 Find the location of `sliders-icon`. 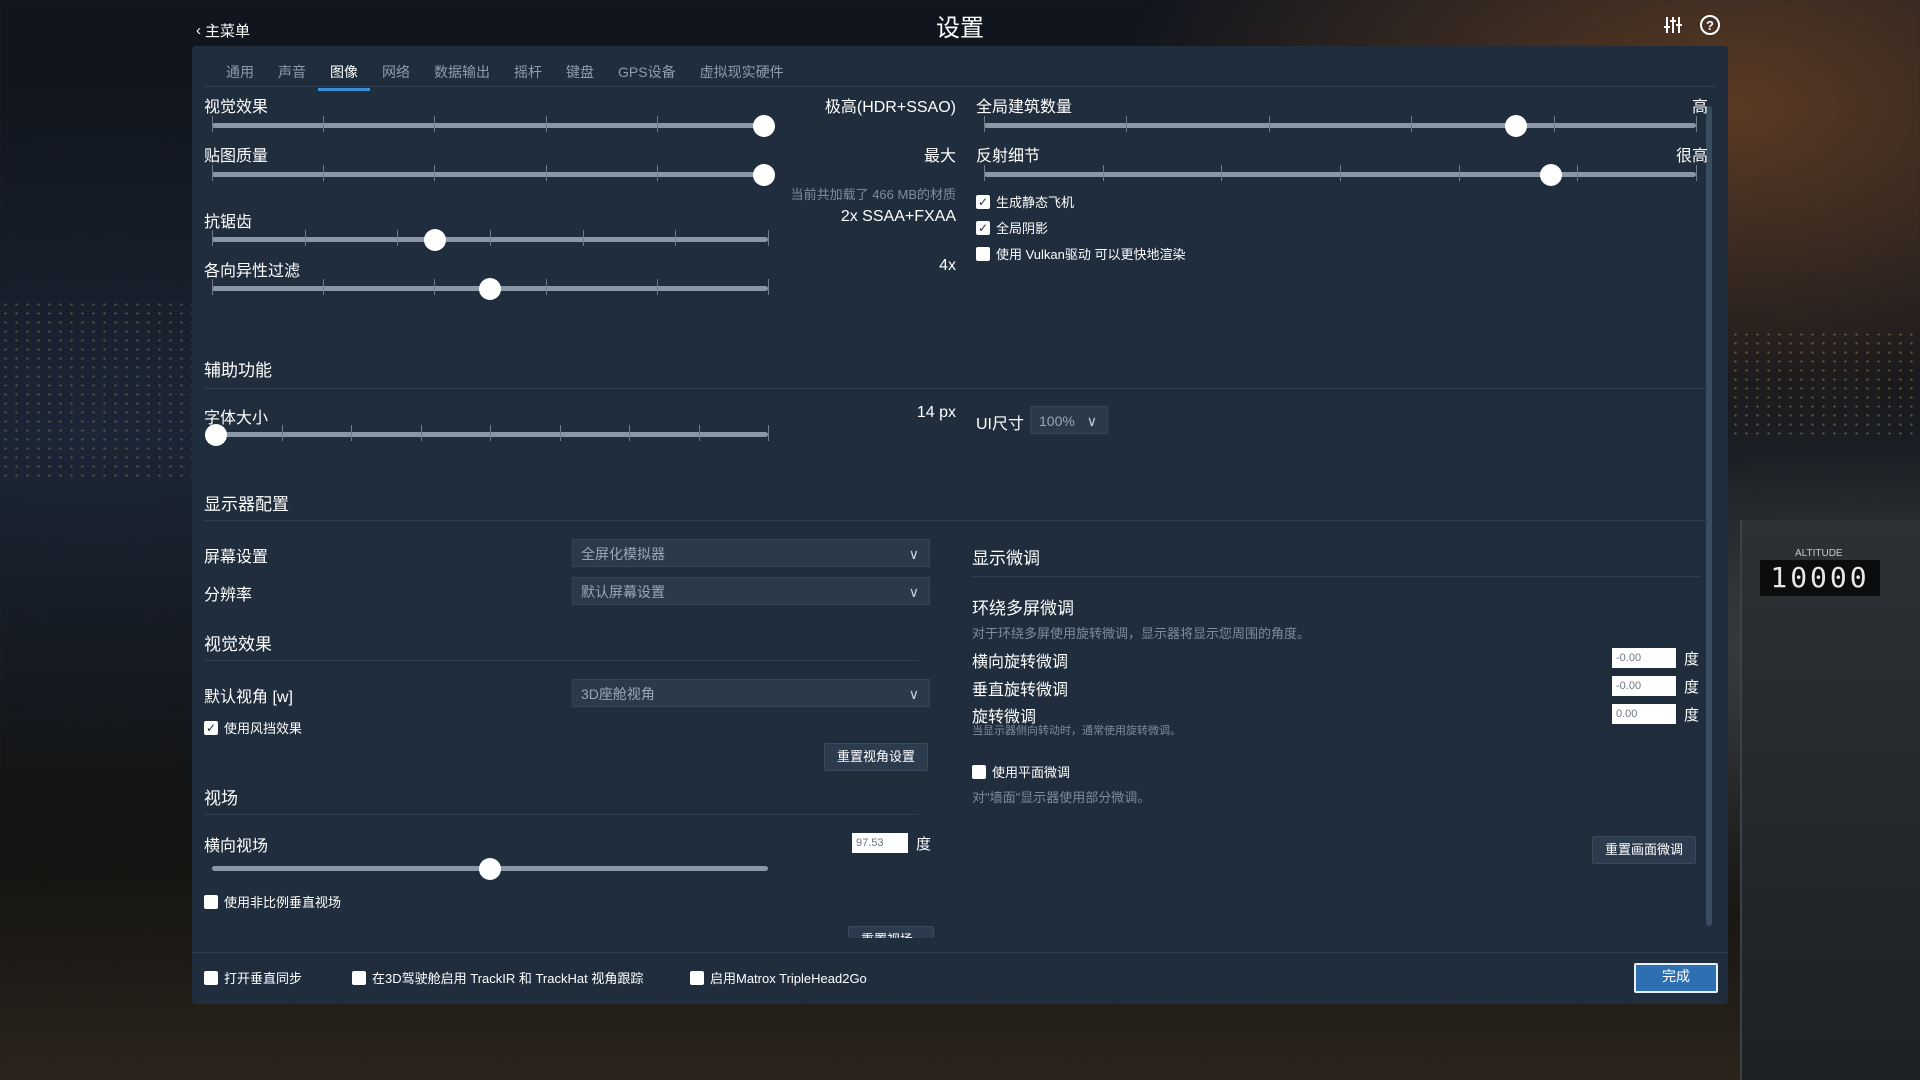

sliders-icon is located at coordinates (1673, 25).